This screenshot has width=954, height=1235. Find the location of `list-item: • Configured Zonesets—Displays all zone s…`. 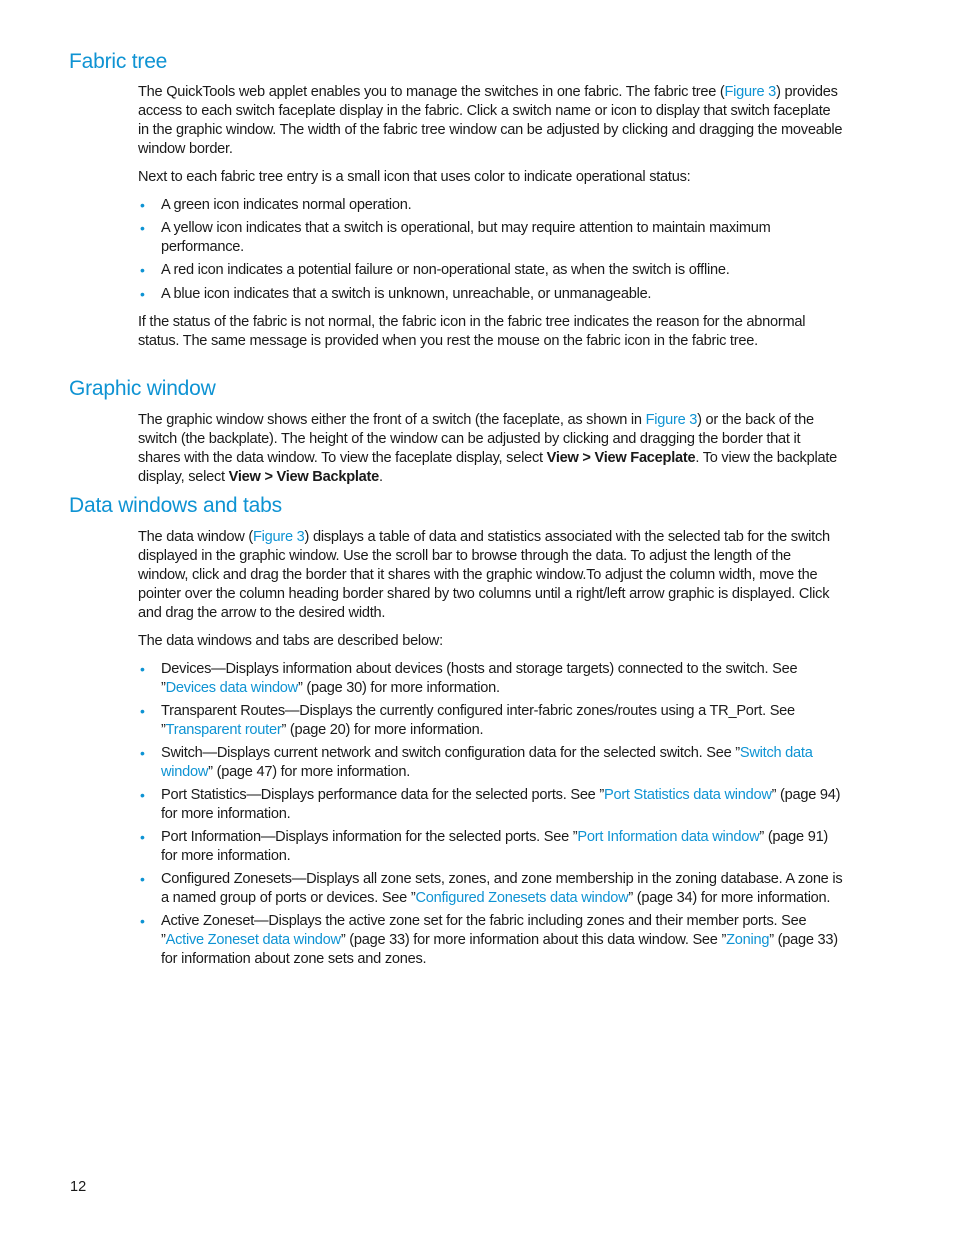

list-item: • Configured Zonesets—Displays all zone s… is located at coordinates (491, 888).